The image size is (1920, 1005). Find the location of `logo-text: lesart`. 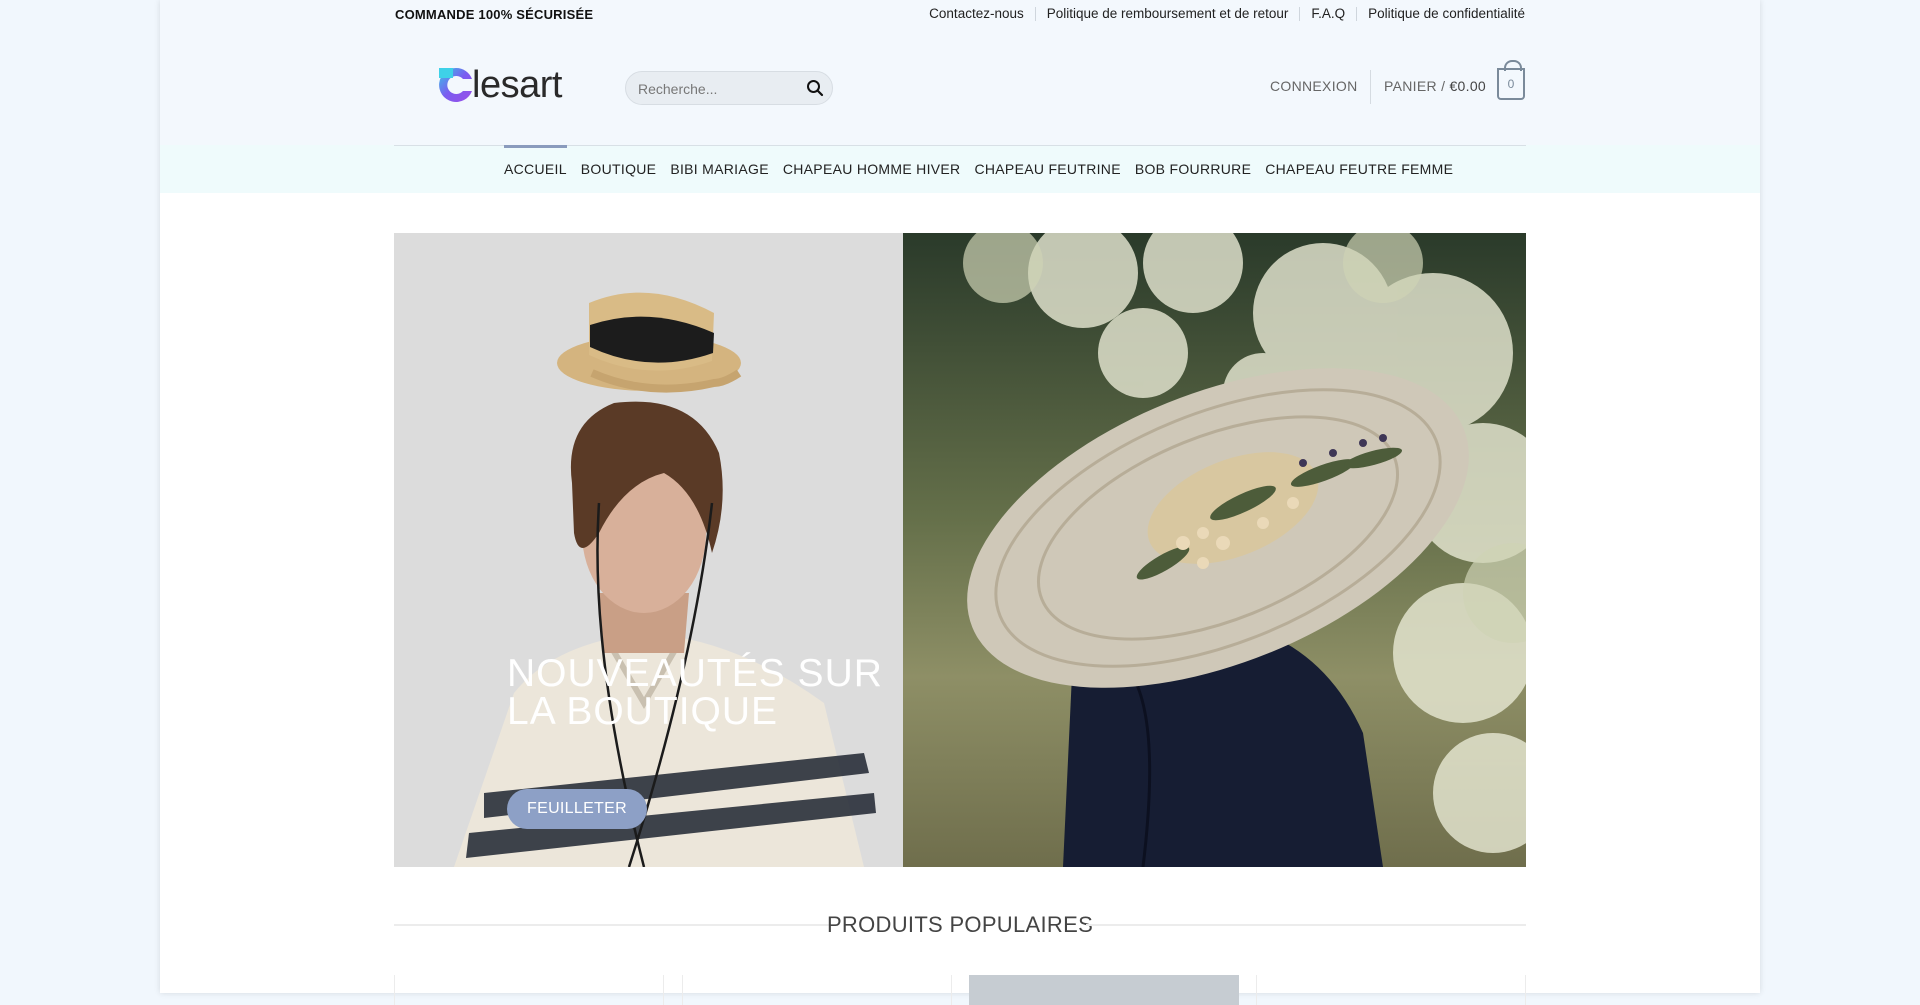

logo-text: lesart is located at coordinates (517, 85).